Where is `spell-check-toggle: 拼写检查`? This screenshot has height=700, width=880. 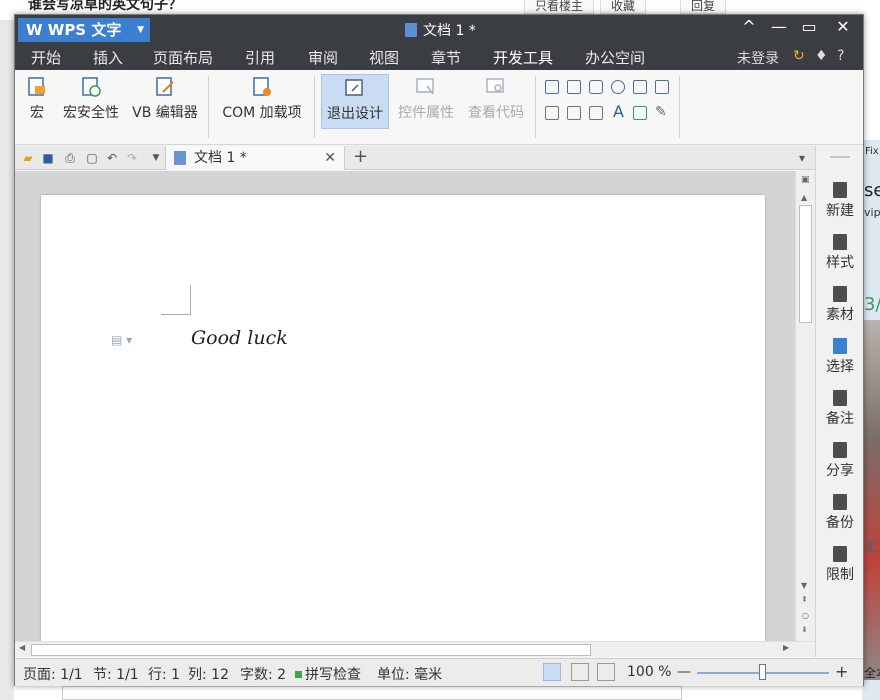
spell-check-toggle: 拼写检查 is located at coordinates (328, 674).